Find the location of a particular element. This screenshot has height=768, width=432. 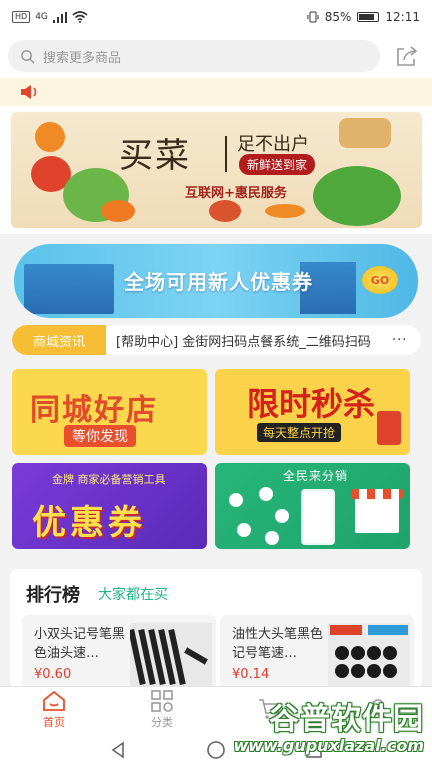

news-more: ··· is located at coordinates (399, 340).